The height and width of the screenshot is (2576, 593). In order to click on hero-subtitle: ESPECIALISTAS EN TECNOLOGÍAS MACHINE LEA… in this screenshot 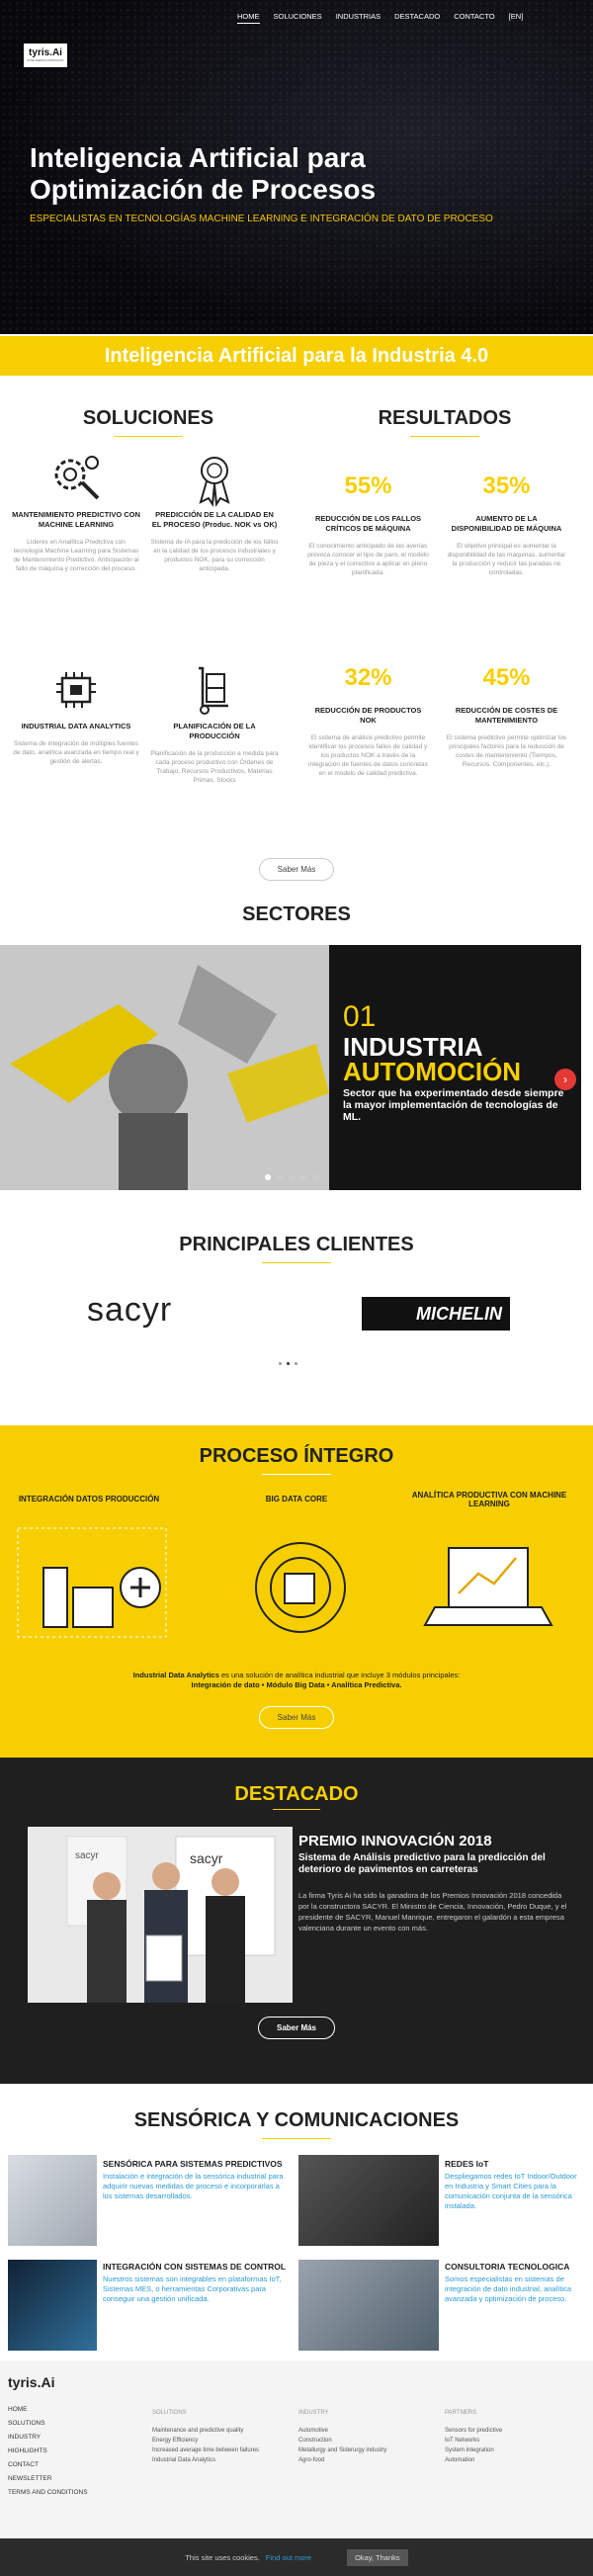, I will do `click(261, 219)`.